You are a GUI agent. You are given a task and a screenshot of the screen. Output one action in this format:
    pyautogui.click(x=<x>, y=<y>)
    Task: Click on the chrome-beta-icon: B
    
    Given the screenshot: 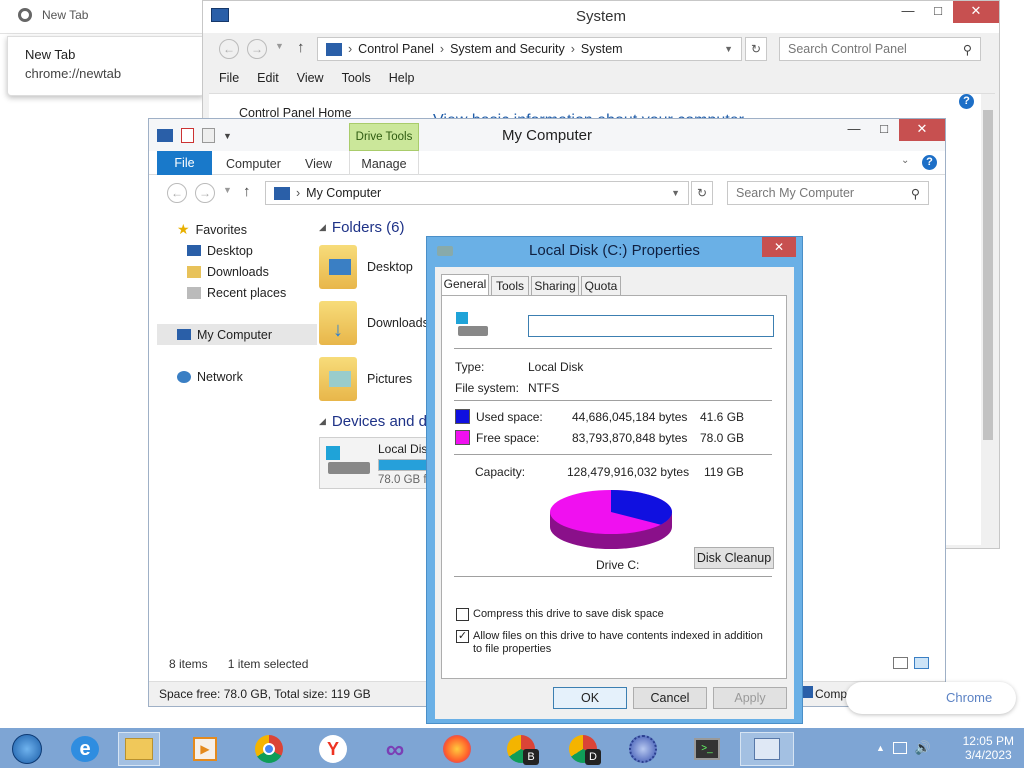 What is the action you would take?
    pyautogui.click(x=521, y=749)
    